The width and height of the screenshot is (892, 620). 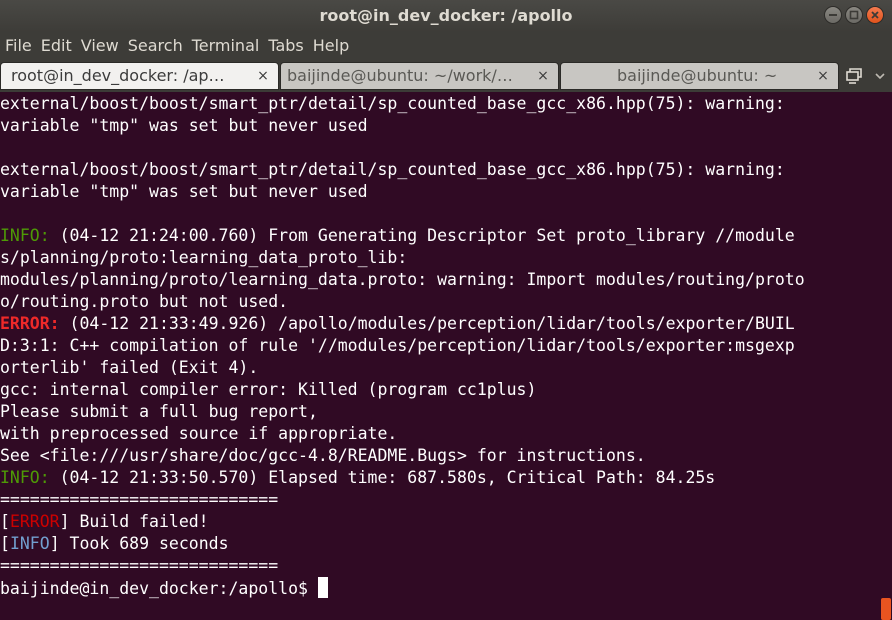 What do you see at coordinates (159, 588) in the screenshot?
I see `shell-prompt: baijinde@in_dev_docker:/apollo$` at bounding box center [159, 588].